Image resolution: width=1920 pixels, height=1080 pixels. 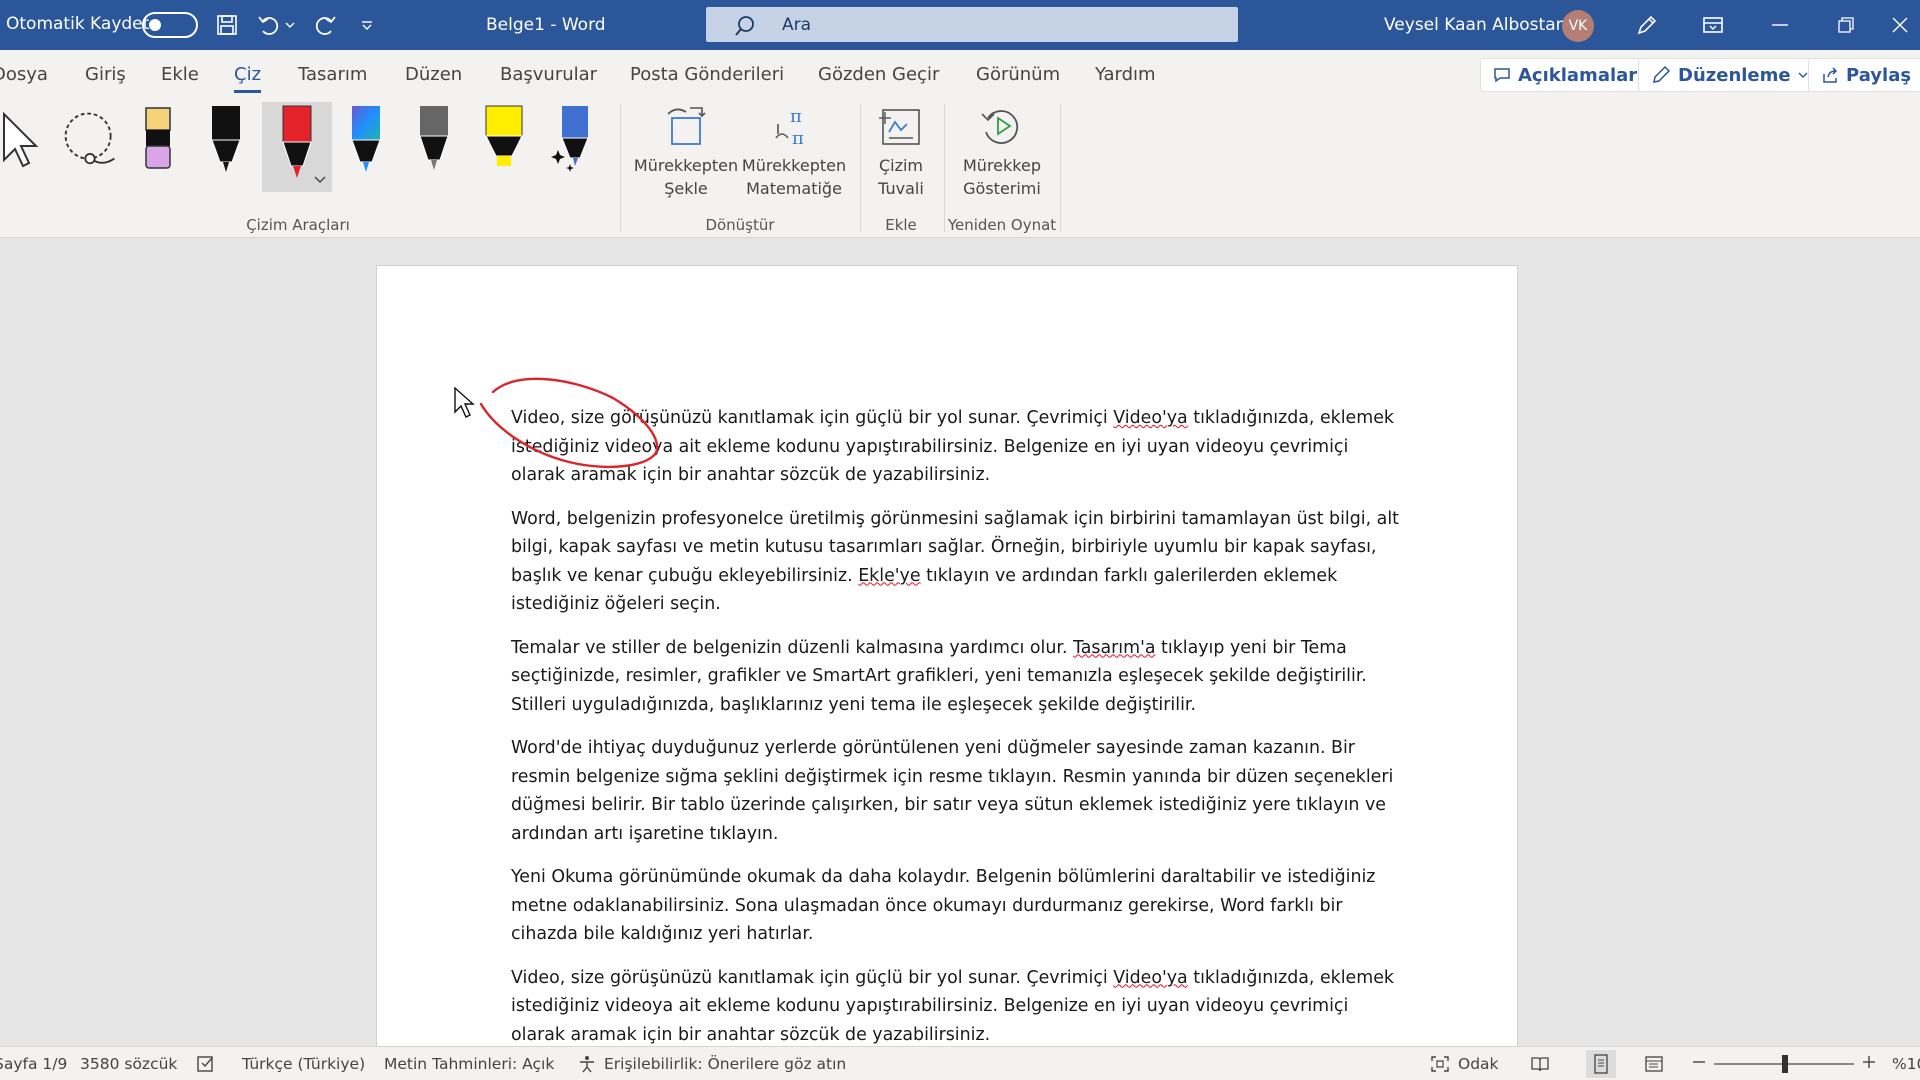 What do you see at coordinates (105, 74) in the screenshot?
I see `tab-home: Giriş` at bounding box center [105, 74].